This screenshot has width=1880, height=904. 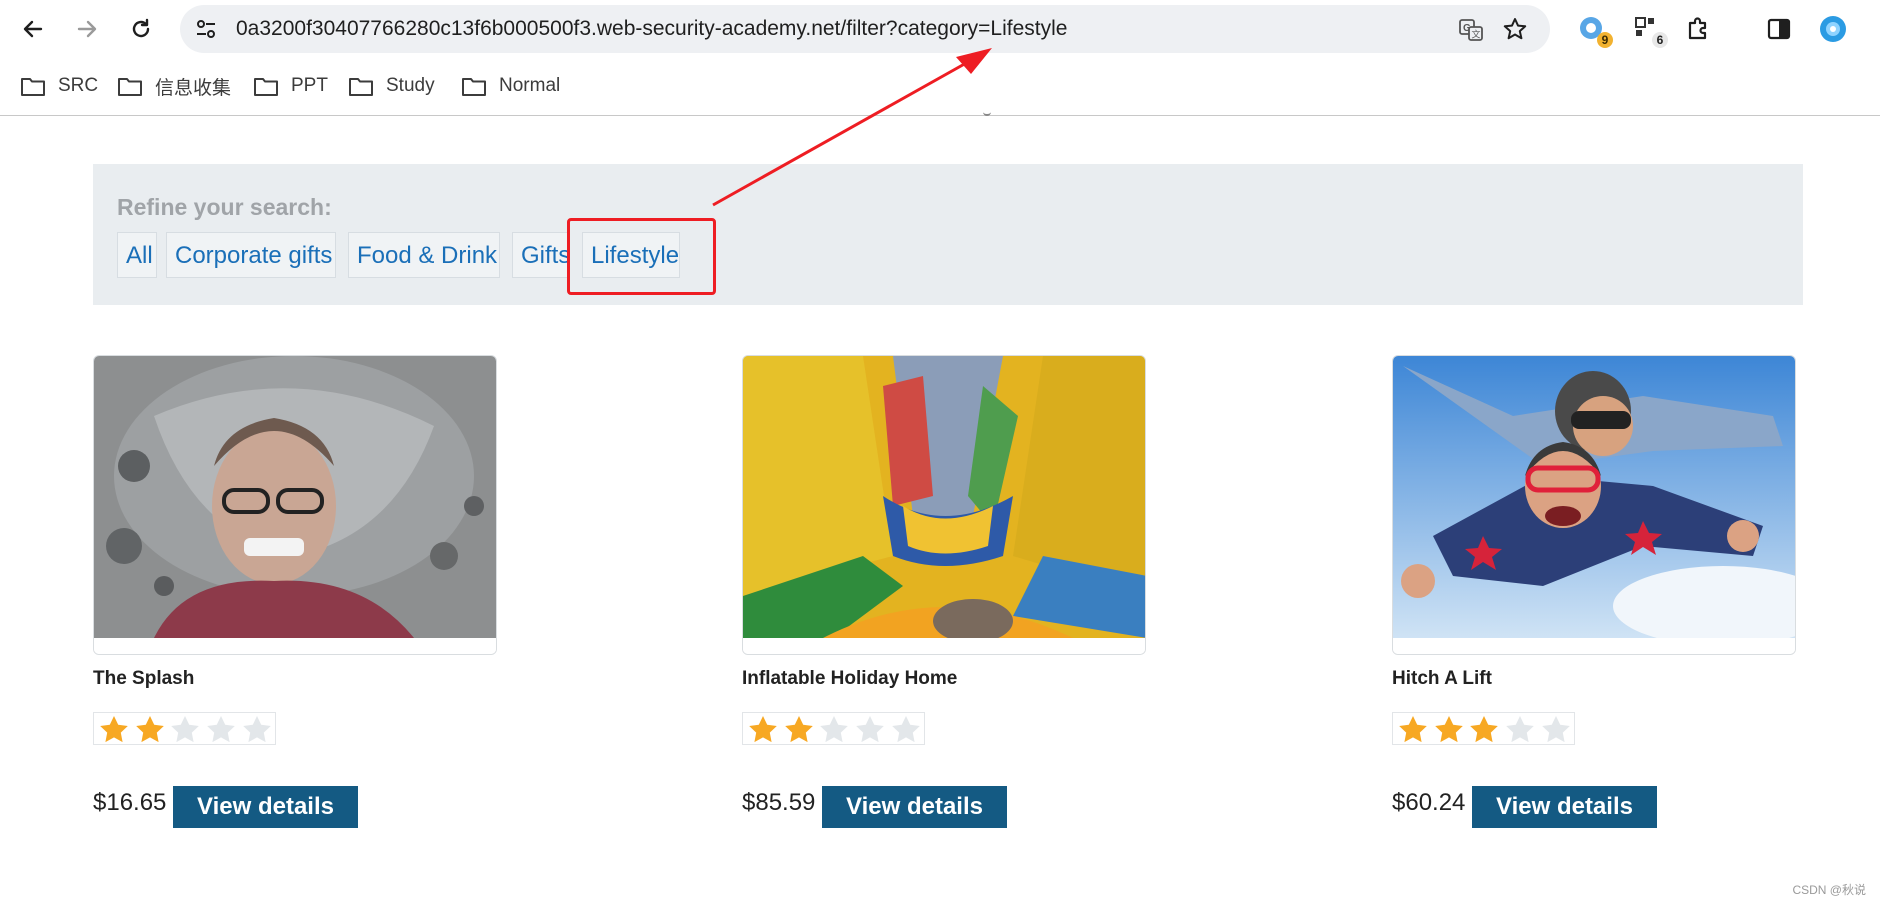 I want to click on extension-button-1: 9, so click(x=1595, y=31).